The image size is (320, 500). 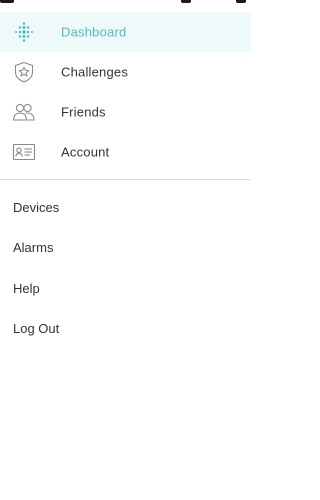 What do you see at coordinates (24, 32) in the screenshot?
I see `fitbit-dots-icon` at bounding box center [24, 32].